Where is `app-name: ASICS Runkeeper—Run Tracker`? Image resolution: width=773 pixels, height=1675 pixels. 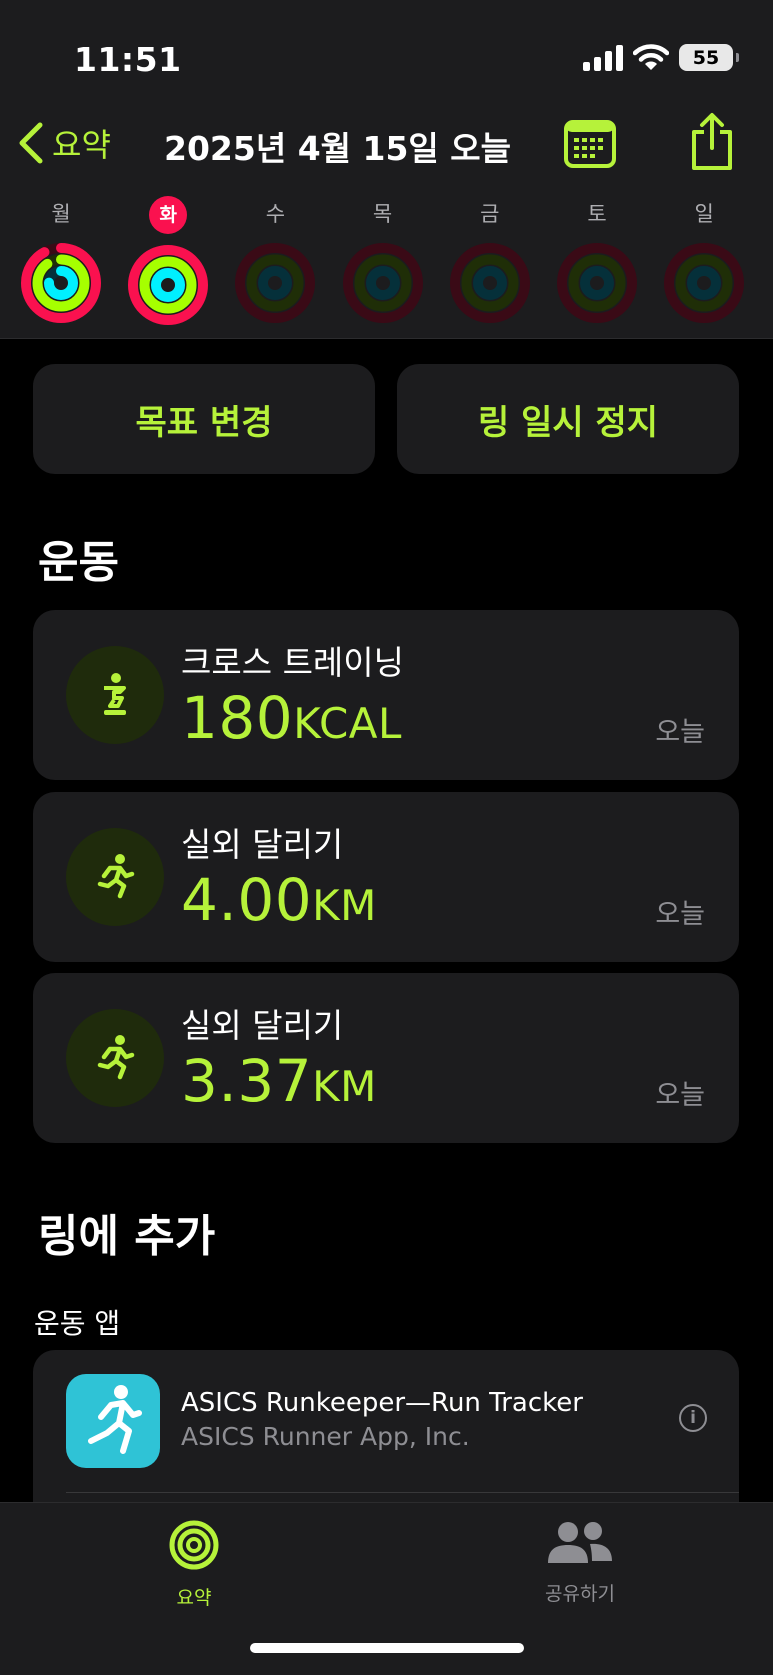 app-name: ASICS Runkeeper—Run Tracker is located at coordinates (382, 1403).